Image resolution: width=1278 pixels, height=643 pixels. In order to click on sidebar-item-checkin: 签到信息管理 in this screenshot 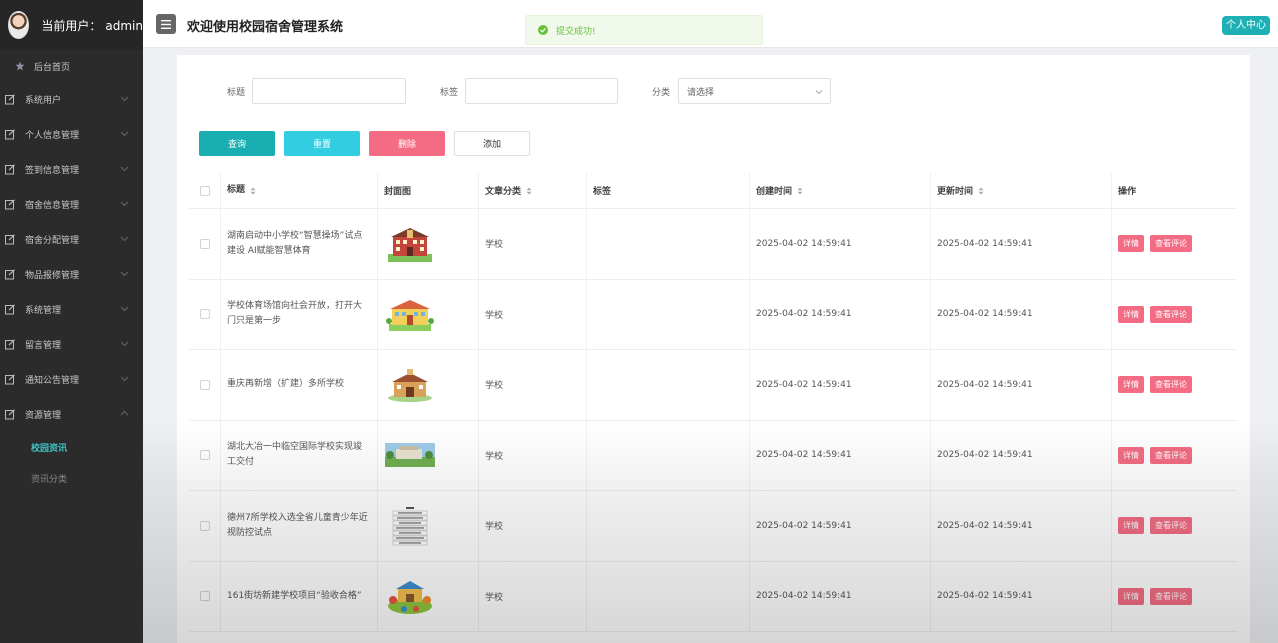, I will do `click(71, 169)`.